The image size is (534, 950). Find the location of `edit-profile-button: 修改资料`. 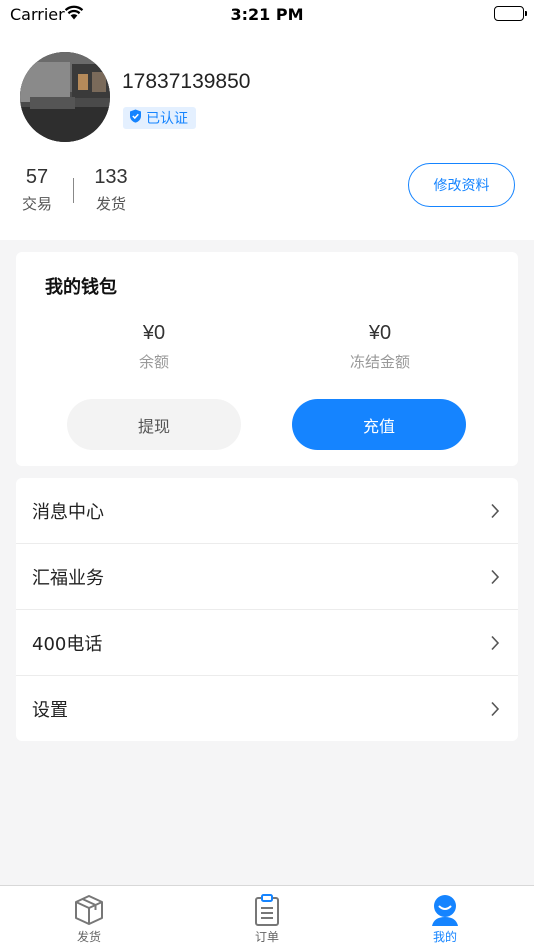

edit-profile-button: 修改资料 is located at coordinates (461, 185).